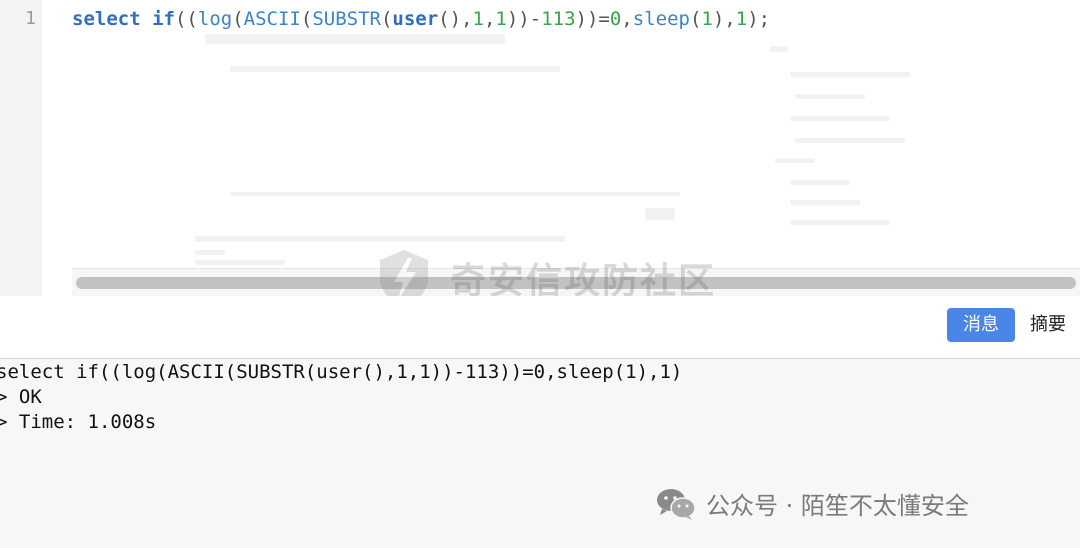 This screenshot has width=1080, height=548. Describe the element at coordinates (215, 19) in the screenshot. I see `code-token: log` at that location.